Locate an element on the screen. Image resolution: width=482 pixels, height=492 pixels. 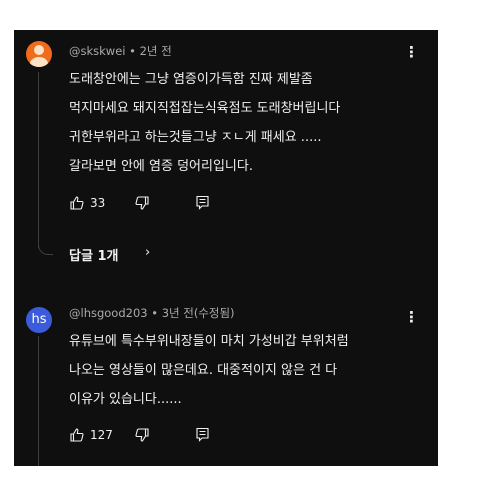
like-count: 33 is located at coordinates (98, 203).